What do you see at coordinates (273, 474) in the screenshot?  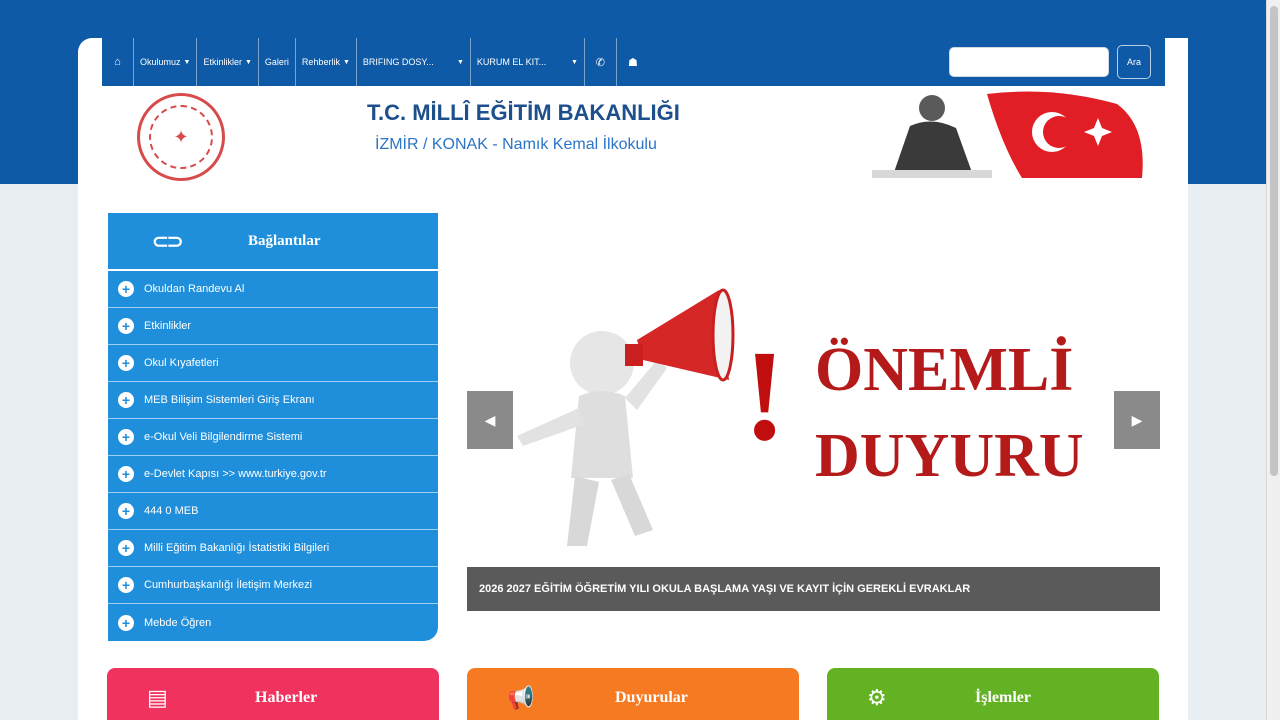 I see `sidebar-item-e-devlet: + e-Devlet Kapısı >> www.turkiye.gov.tr` at bounding box center [273, 474].